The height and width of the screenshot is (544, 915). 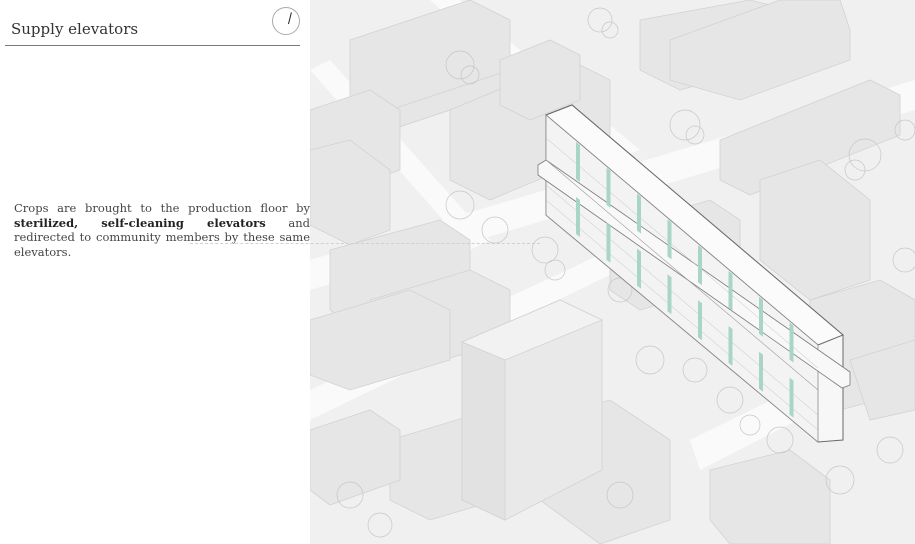 What do you see at coordinates (75, 29) in the screenshot?
I see `page-title: Supply elevators` at bounding box center [75, 29].